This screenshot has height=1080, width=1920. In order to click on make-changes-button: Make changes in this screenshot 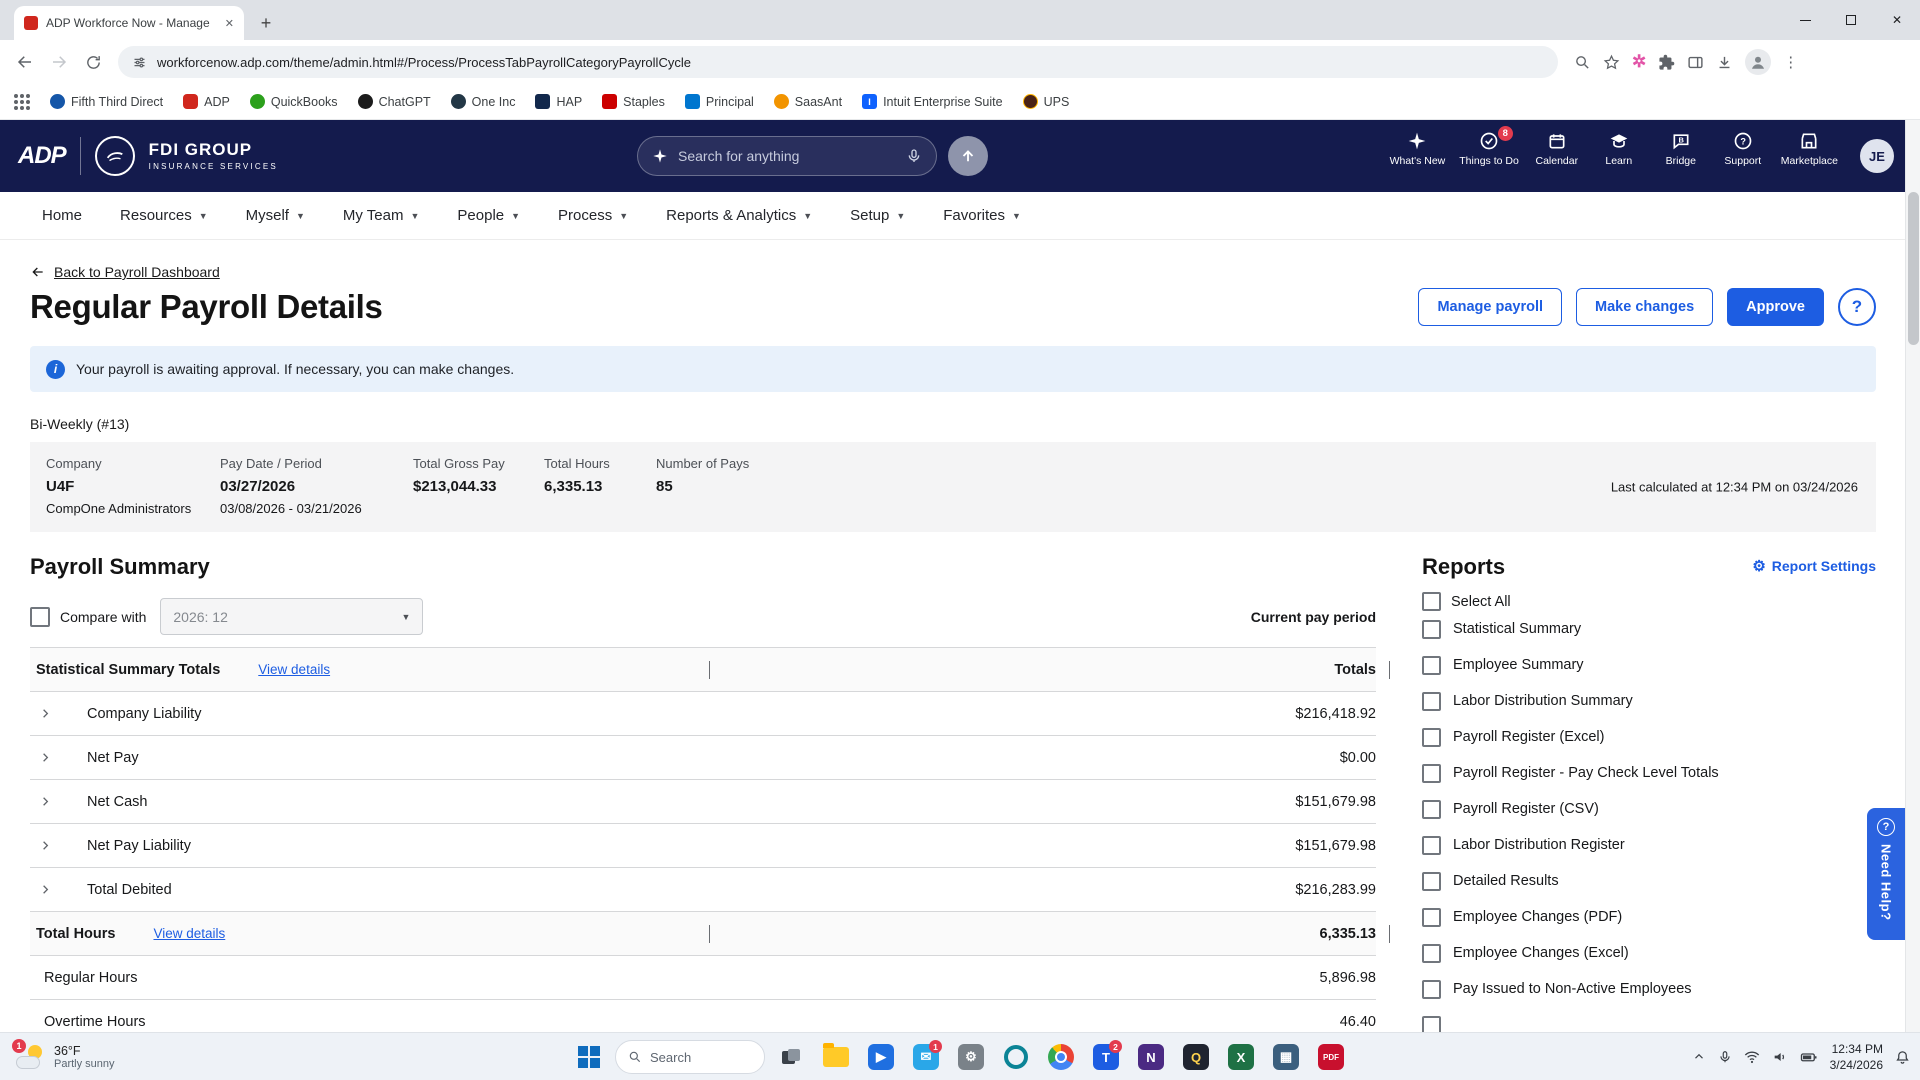, I will do `click(1645, 307)`.